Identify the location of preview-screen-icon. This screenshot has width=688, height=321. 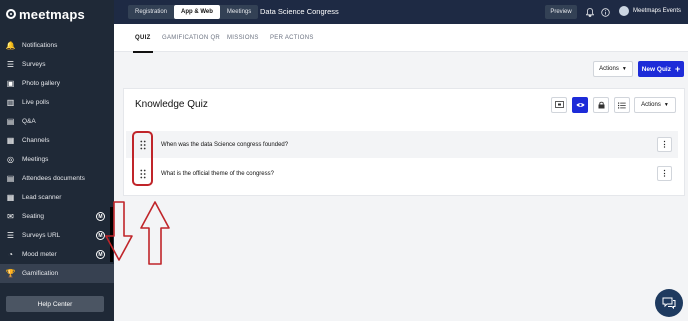
(559, 105).